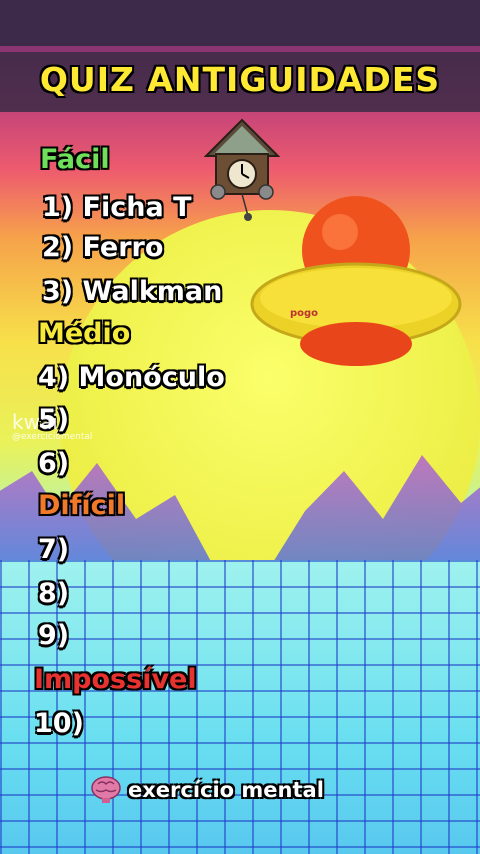 Image resolution: width=480 pixels, height=854 pixels. I want to click on kwai-logo: kwai, so click(35, 422).